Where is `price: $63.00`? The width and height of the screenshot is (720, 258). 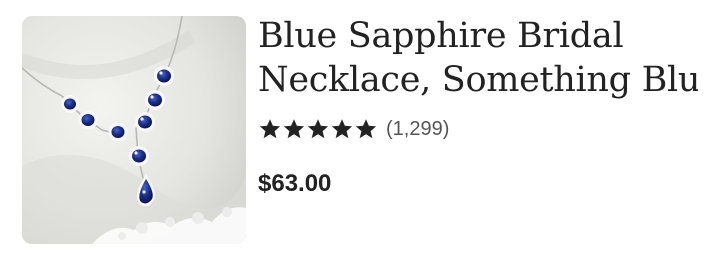 price: $63.00 is located at coordinates (295, 183).